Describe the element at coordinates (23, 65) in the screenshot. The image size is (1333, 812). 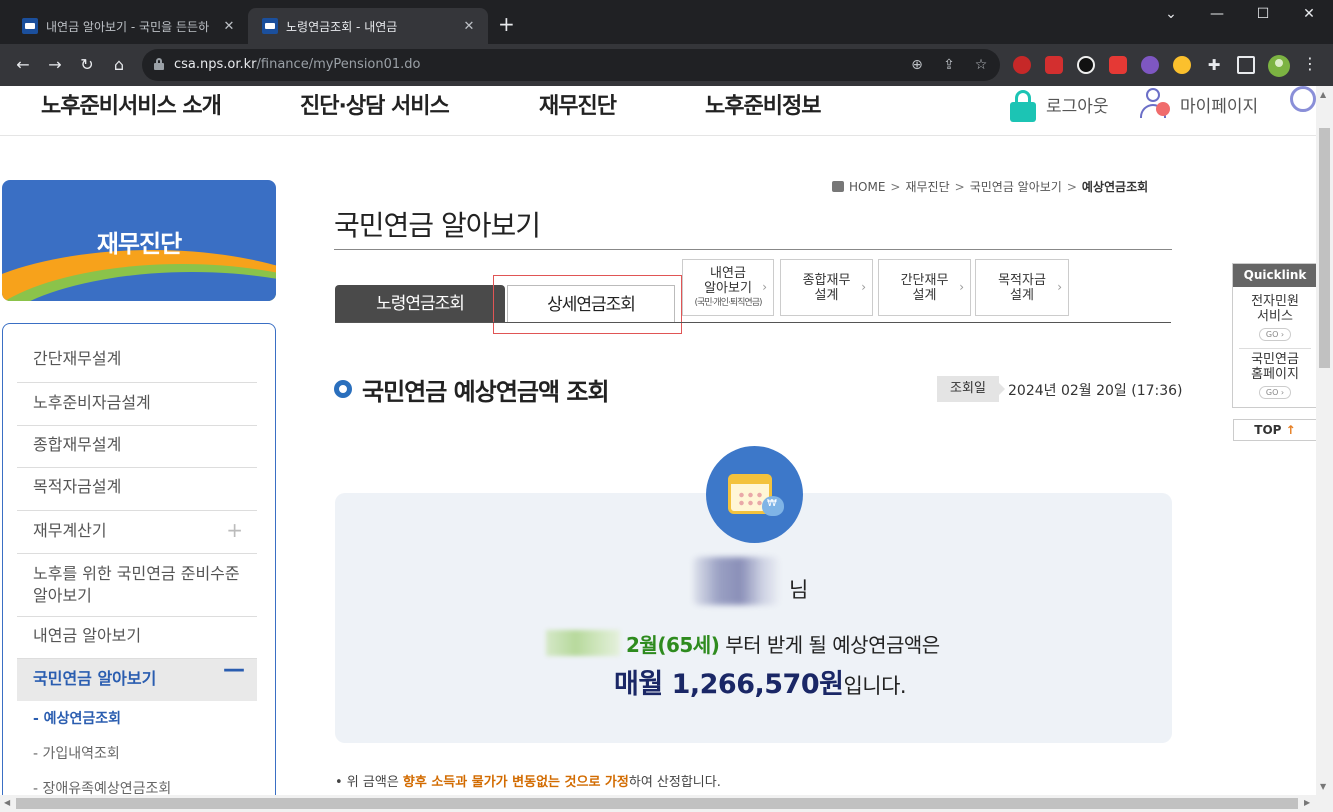
I see `back-button: ←` at that location.